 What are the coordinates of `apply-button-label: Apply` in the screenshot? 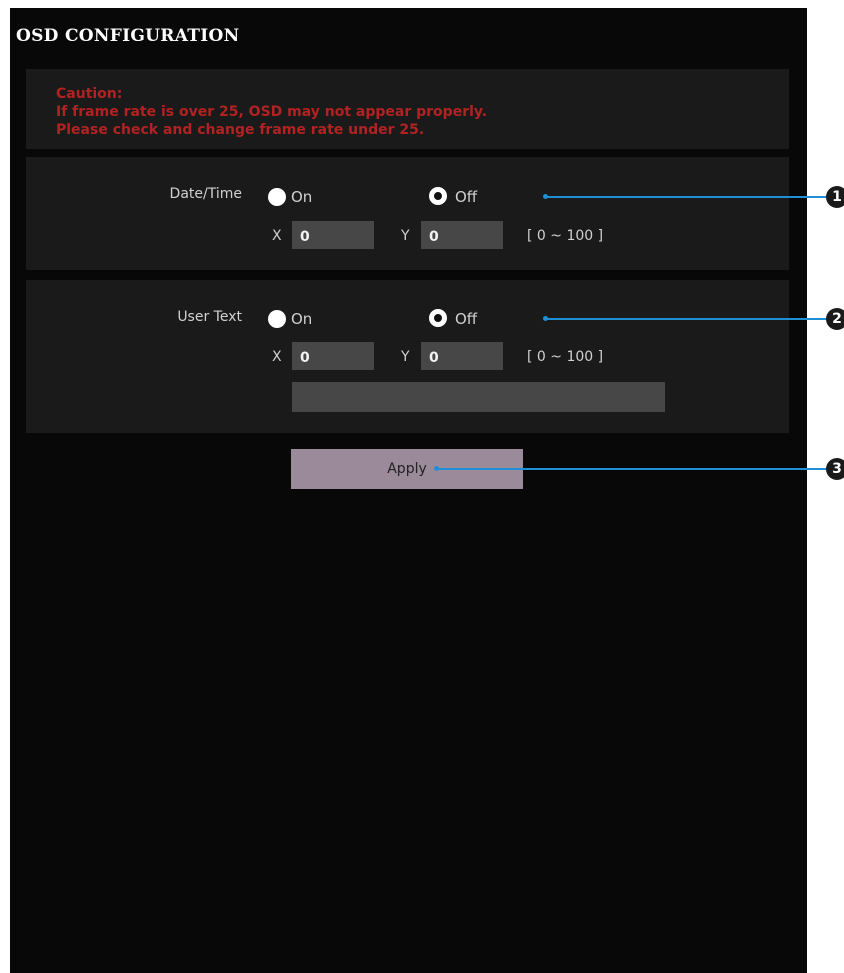 It's located at (407, 469).